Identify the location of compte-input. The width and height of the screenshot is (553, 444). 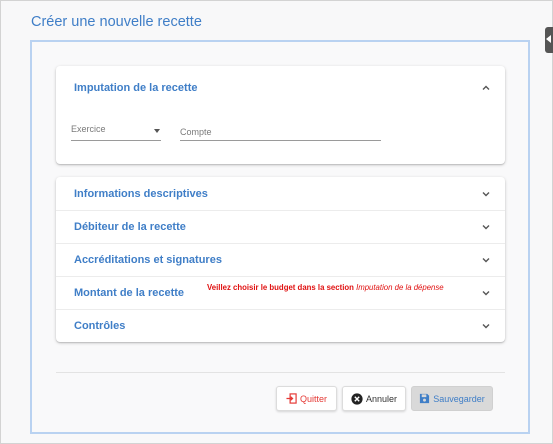
(280, 132).